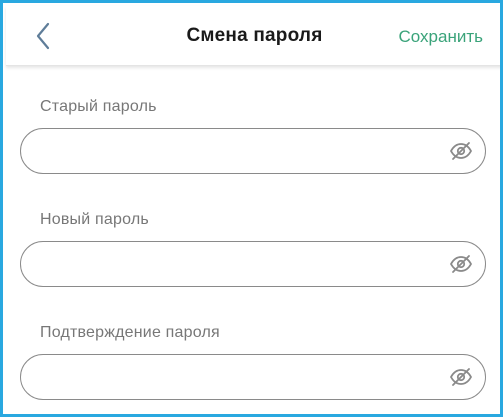  Describe the element at coordinates (98, 106) in the screenshot. I see `old-password-label: Старый пароль` at that location.